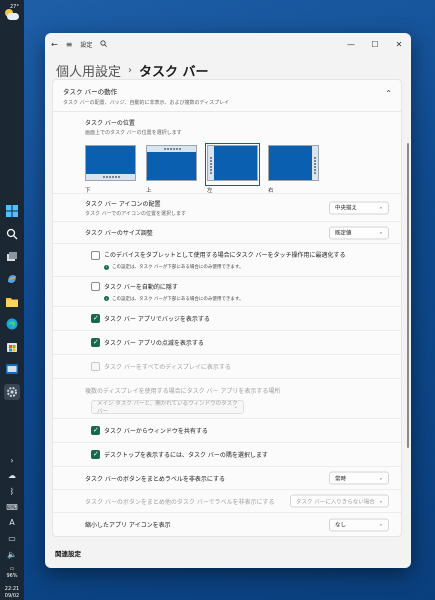 This screenshot has width=435, height=600. What do you see at coordinates (399, 44) in the screenshot?
I see `close-button: ✕` at bounding box center [399, 44].